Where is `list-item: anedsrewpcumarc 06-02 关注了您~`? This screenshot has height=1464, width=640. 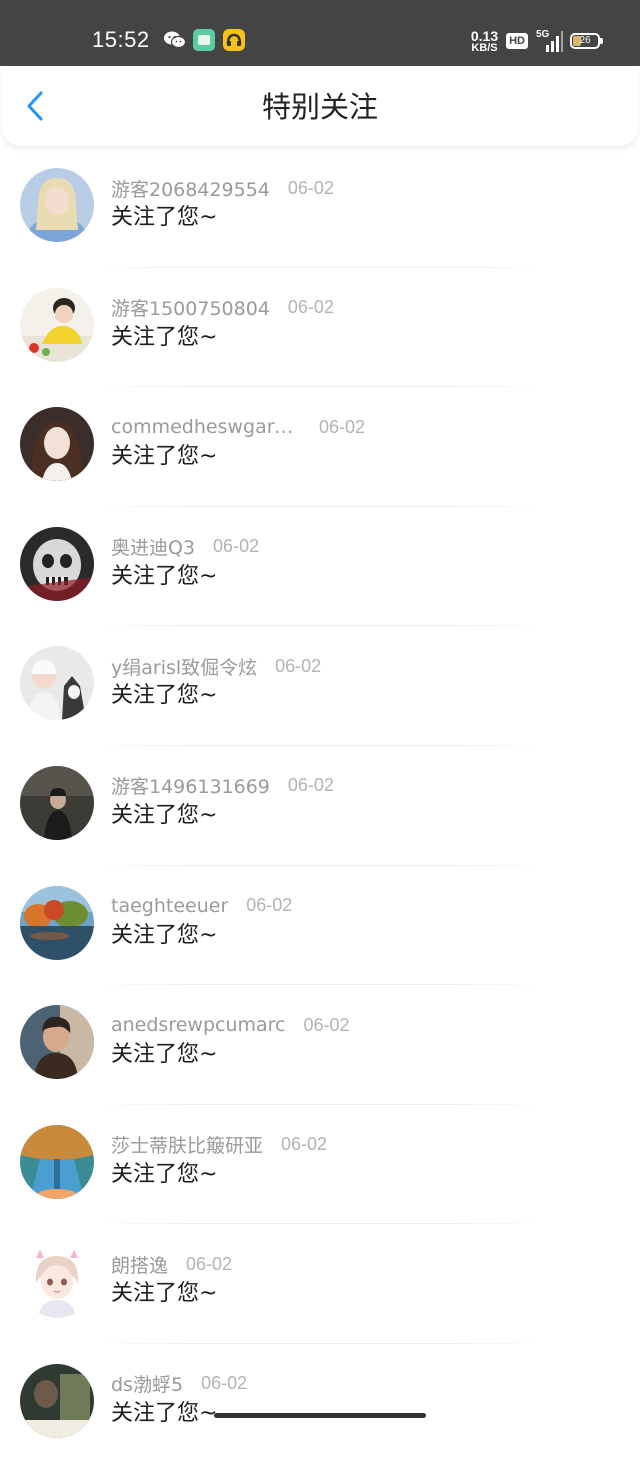
list-item: anedsrewpcumarc 06-02 关注了您~ is located at coordinates (320, 1045).